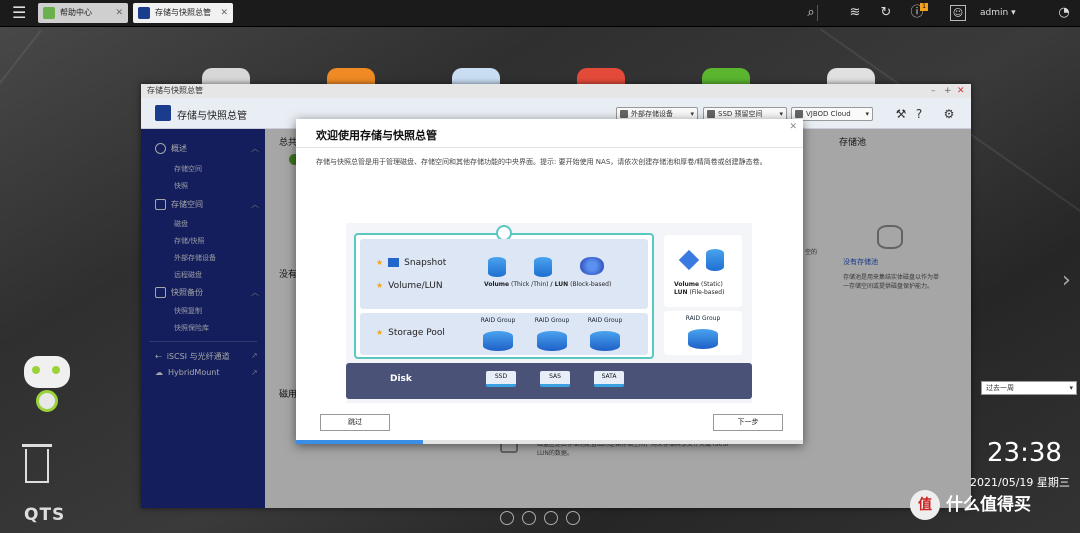 The image size is (1080, 533). Describe the element at coordinates (961, 91) in the screenshot. I see `close-window-button: ✕` at that location.